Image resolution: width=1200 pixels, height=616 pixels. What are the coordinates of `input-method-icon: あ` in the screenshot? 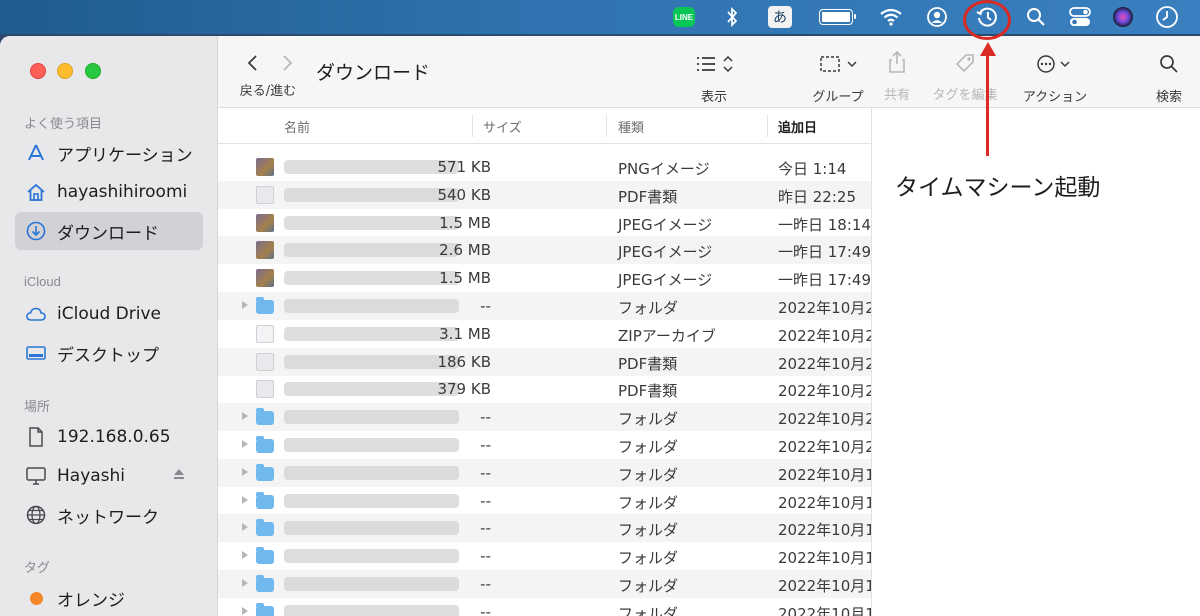 It's located at (780, 17).